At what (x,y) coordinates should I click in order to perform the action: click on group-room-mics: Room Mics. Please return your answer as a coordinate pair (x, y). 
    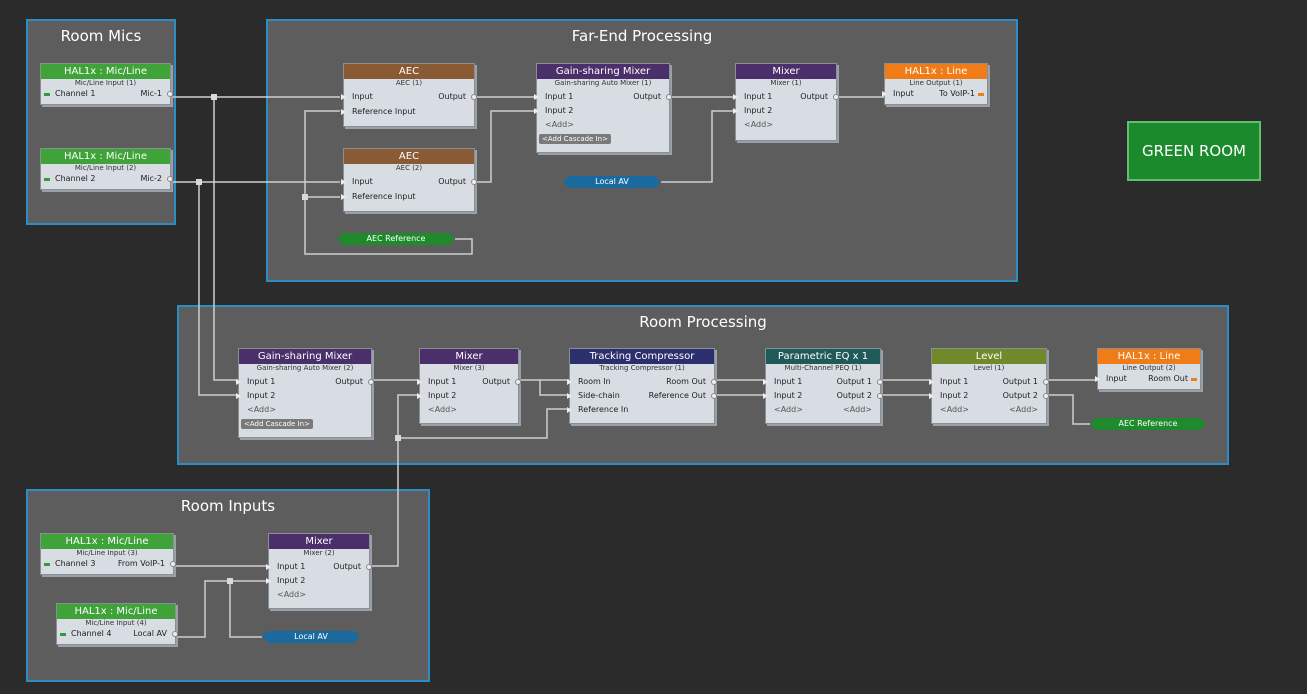
    Looking at the image, I should click on (101, 122).